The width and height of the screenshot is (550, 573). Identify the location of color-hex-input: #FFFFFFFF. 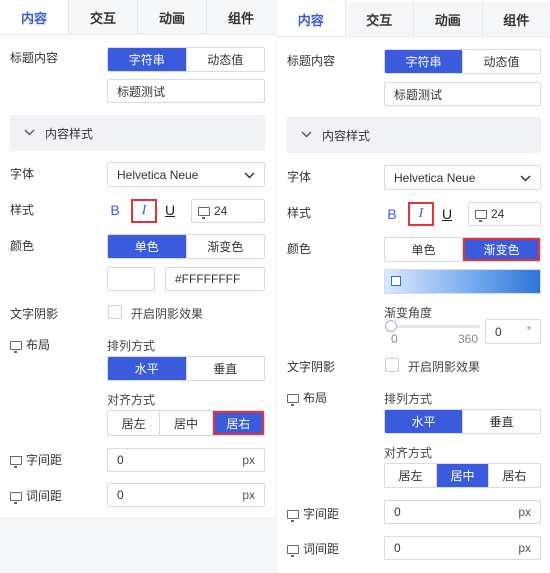
(215, 279).